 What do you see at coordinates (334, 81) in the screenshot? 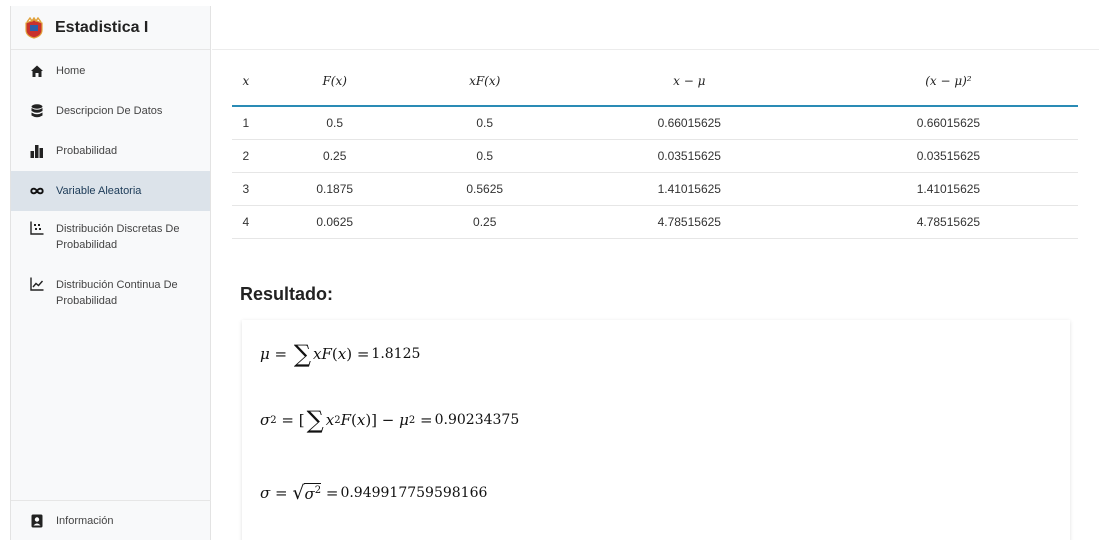
I see `column-header-fx: F(x)` at bounding box center [334, 81].